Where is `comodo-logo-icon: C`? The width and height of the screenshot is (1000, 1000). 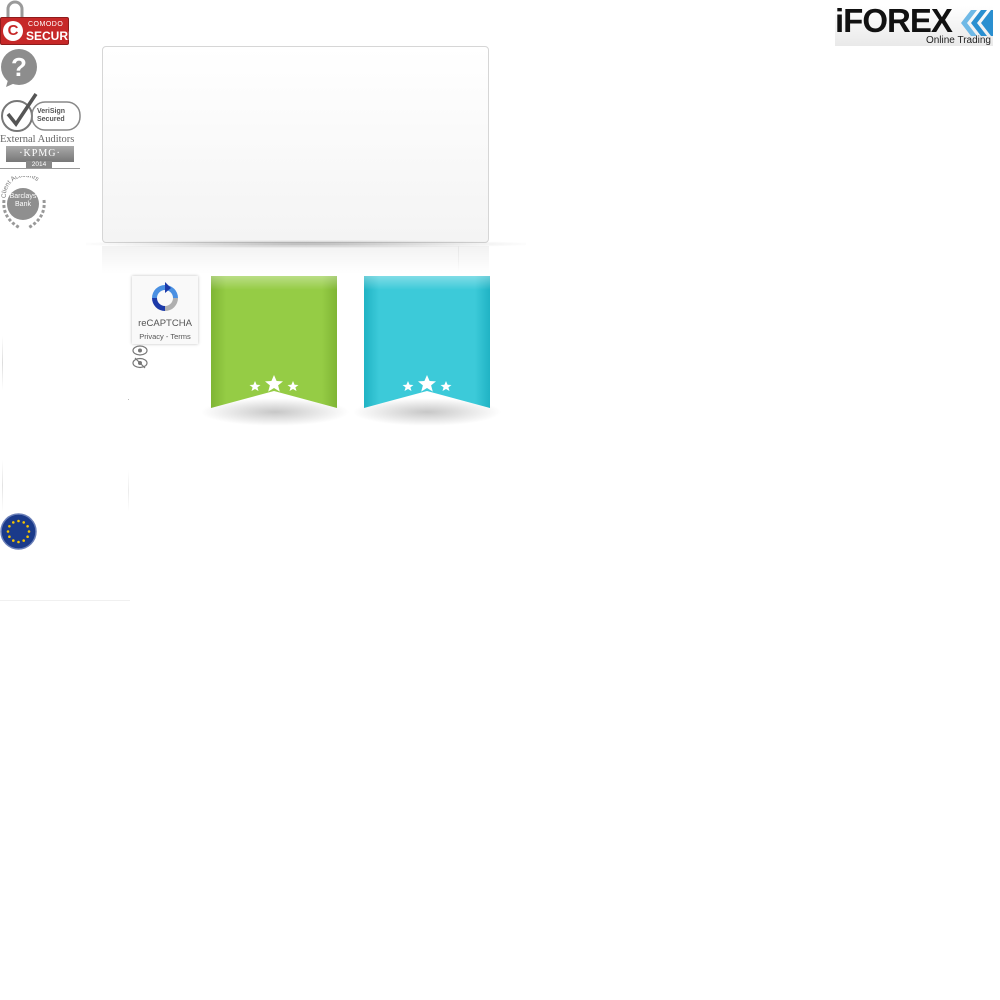 comodo-logo-icon: C is located at coordinates (13, 31).